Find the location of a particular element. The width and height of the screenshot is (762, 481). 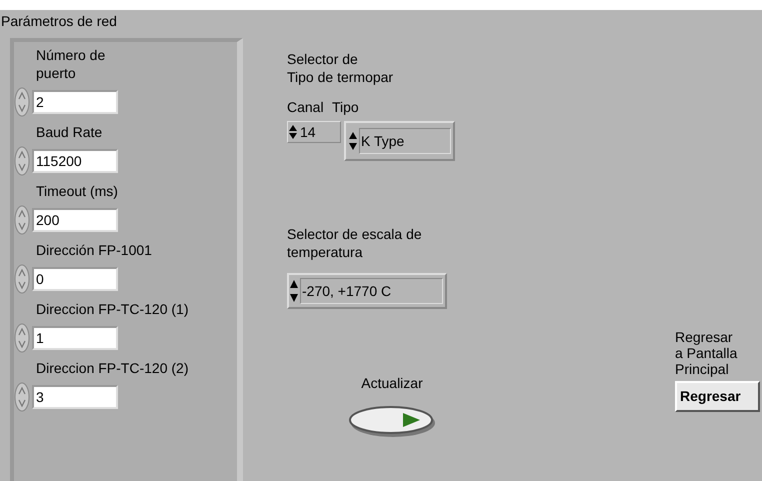

back-button: Regresar is located at coordinates (717, 396).